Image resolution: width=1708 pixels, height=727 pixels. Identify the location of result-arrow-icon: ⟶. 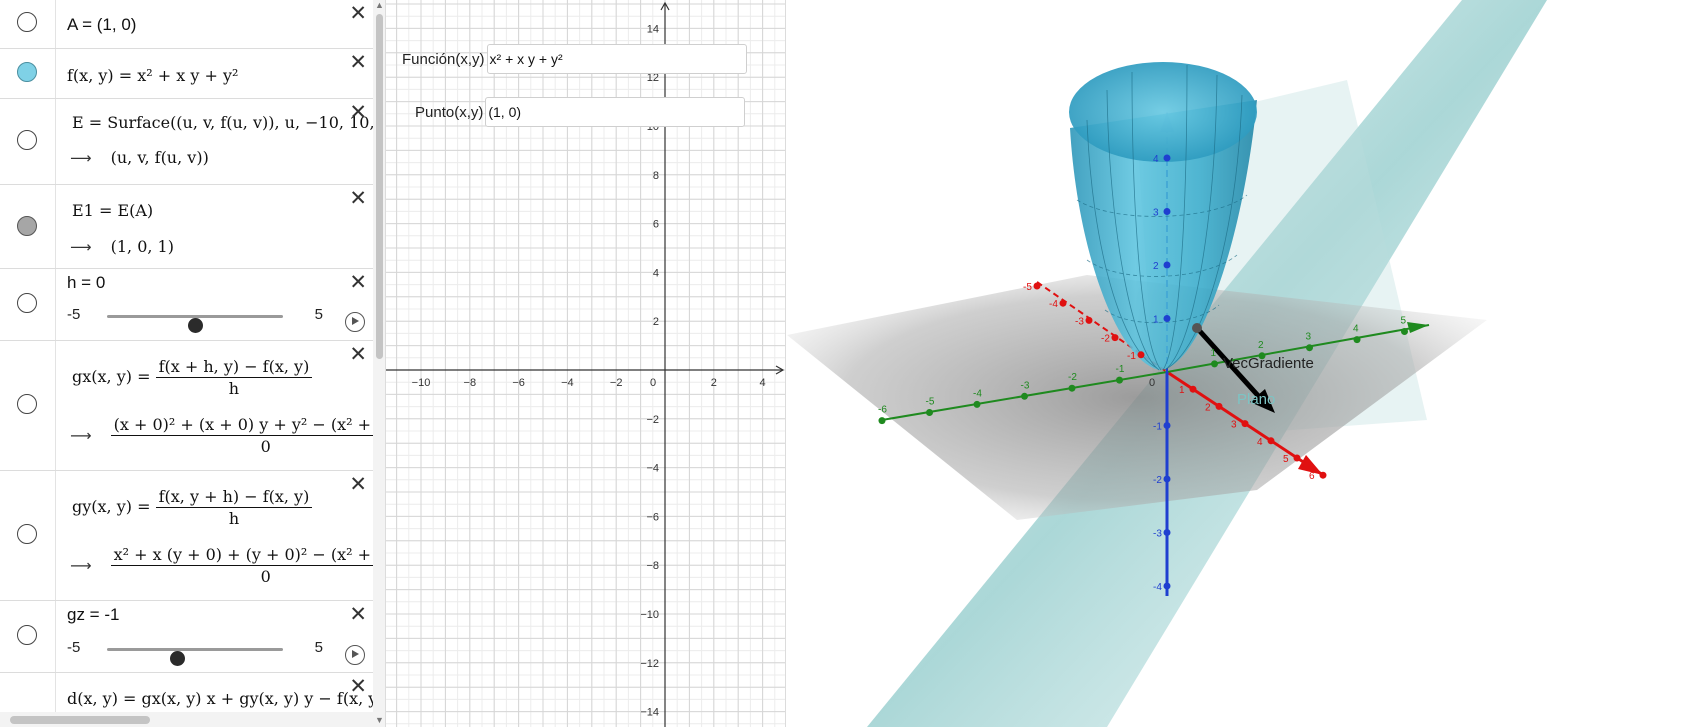
(81, 435).